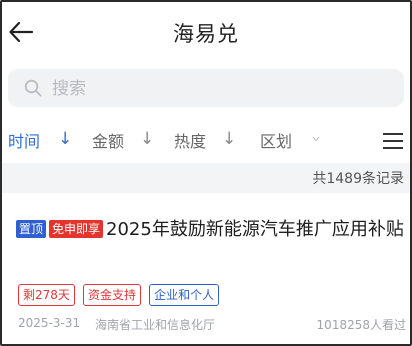  I want to click on filter-time: 时间, so click(24, 140).